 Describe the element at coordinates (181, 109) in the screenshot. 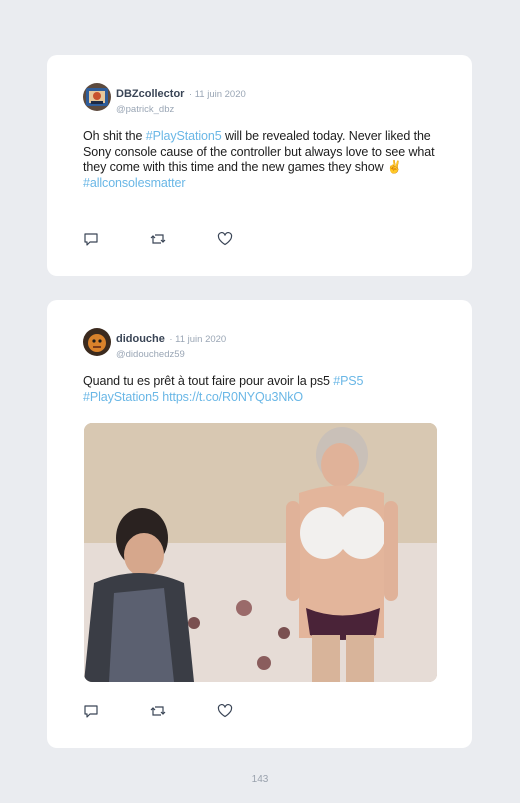

I see `user-handle: @patrick_dbz` at that location.